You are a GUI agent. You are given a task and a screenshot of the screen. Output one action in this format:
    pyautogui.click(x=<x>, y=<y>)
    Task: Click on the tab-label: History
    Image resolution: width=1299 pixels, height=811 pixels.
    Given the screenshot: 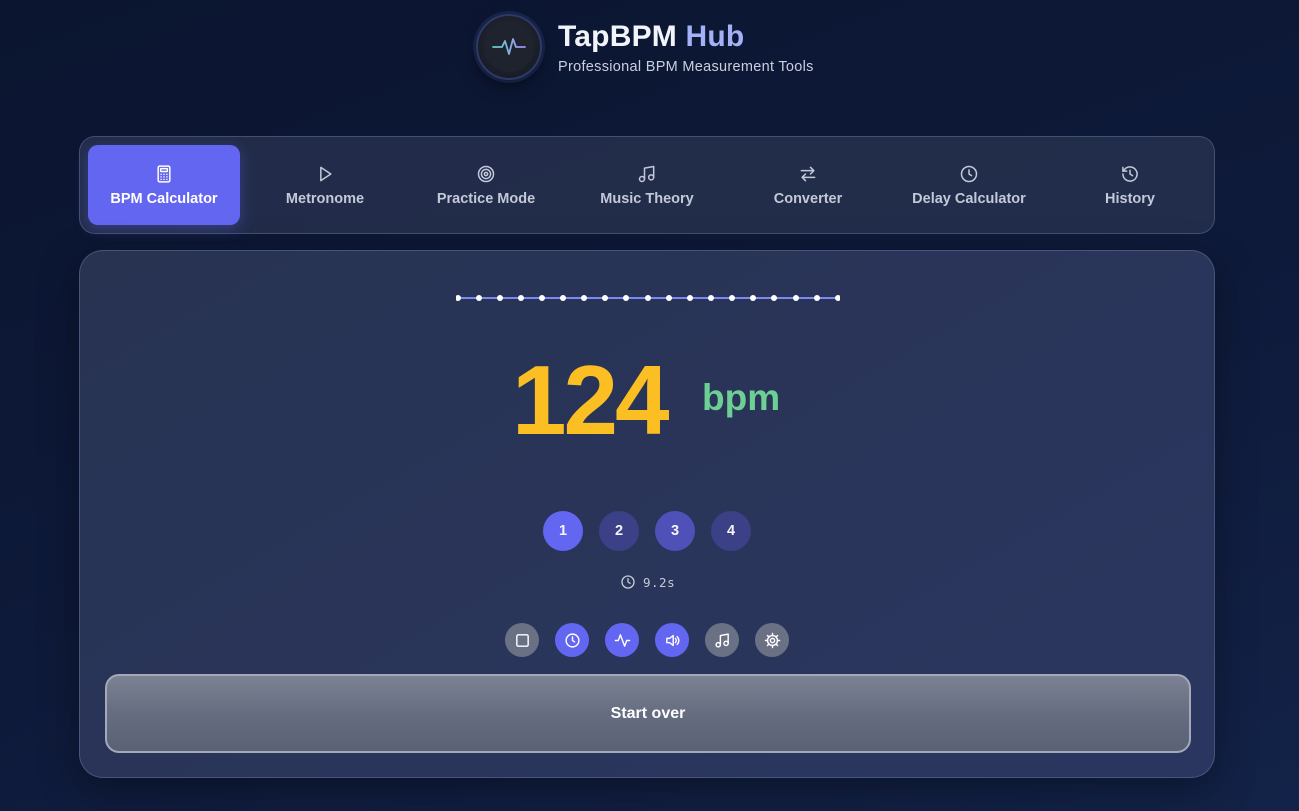 What is the action you would take?
    pyautogui.click(x=1130, y=198)
    